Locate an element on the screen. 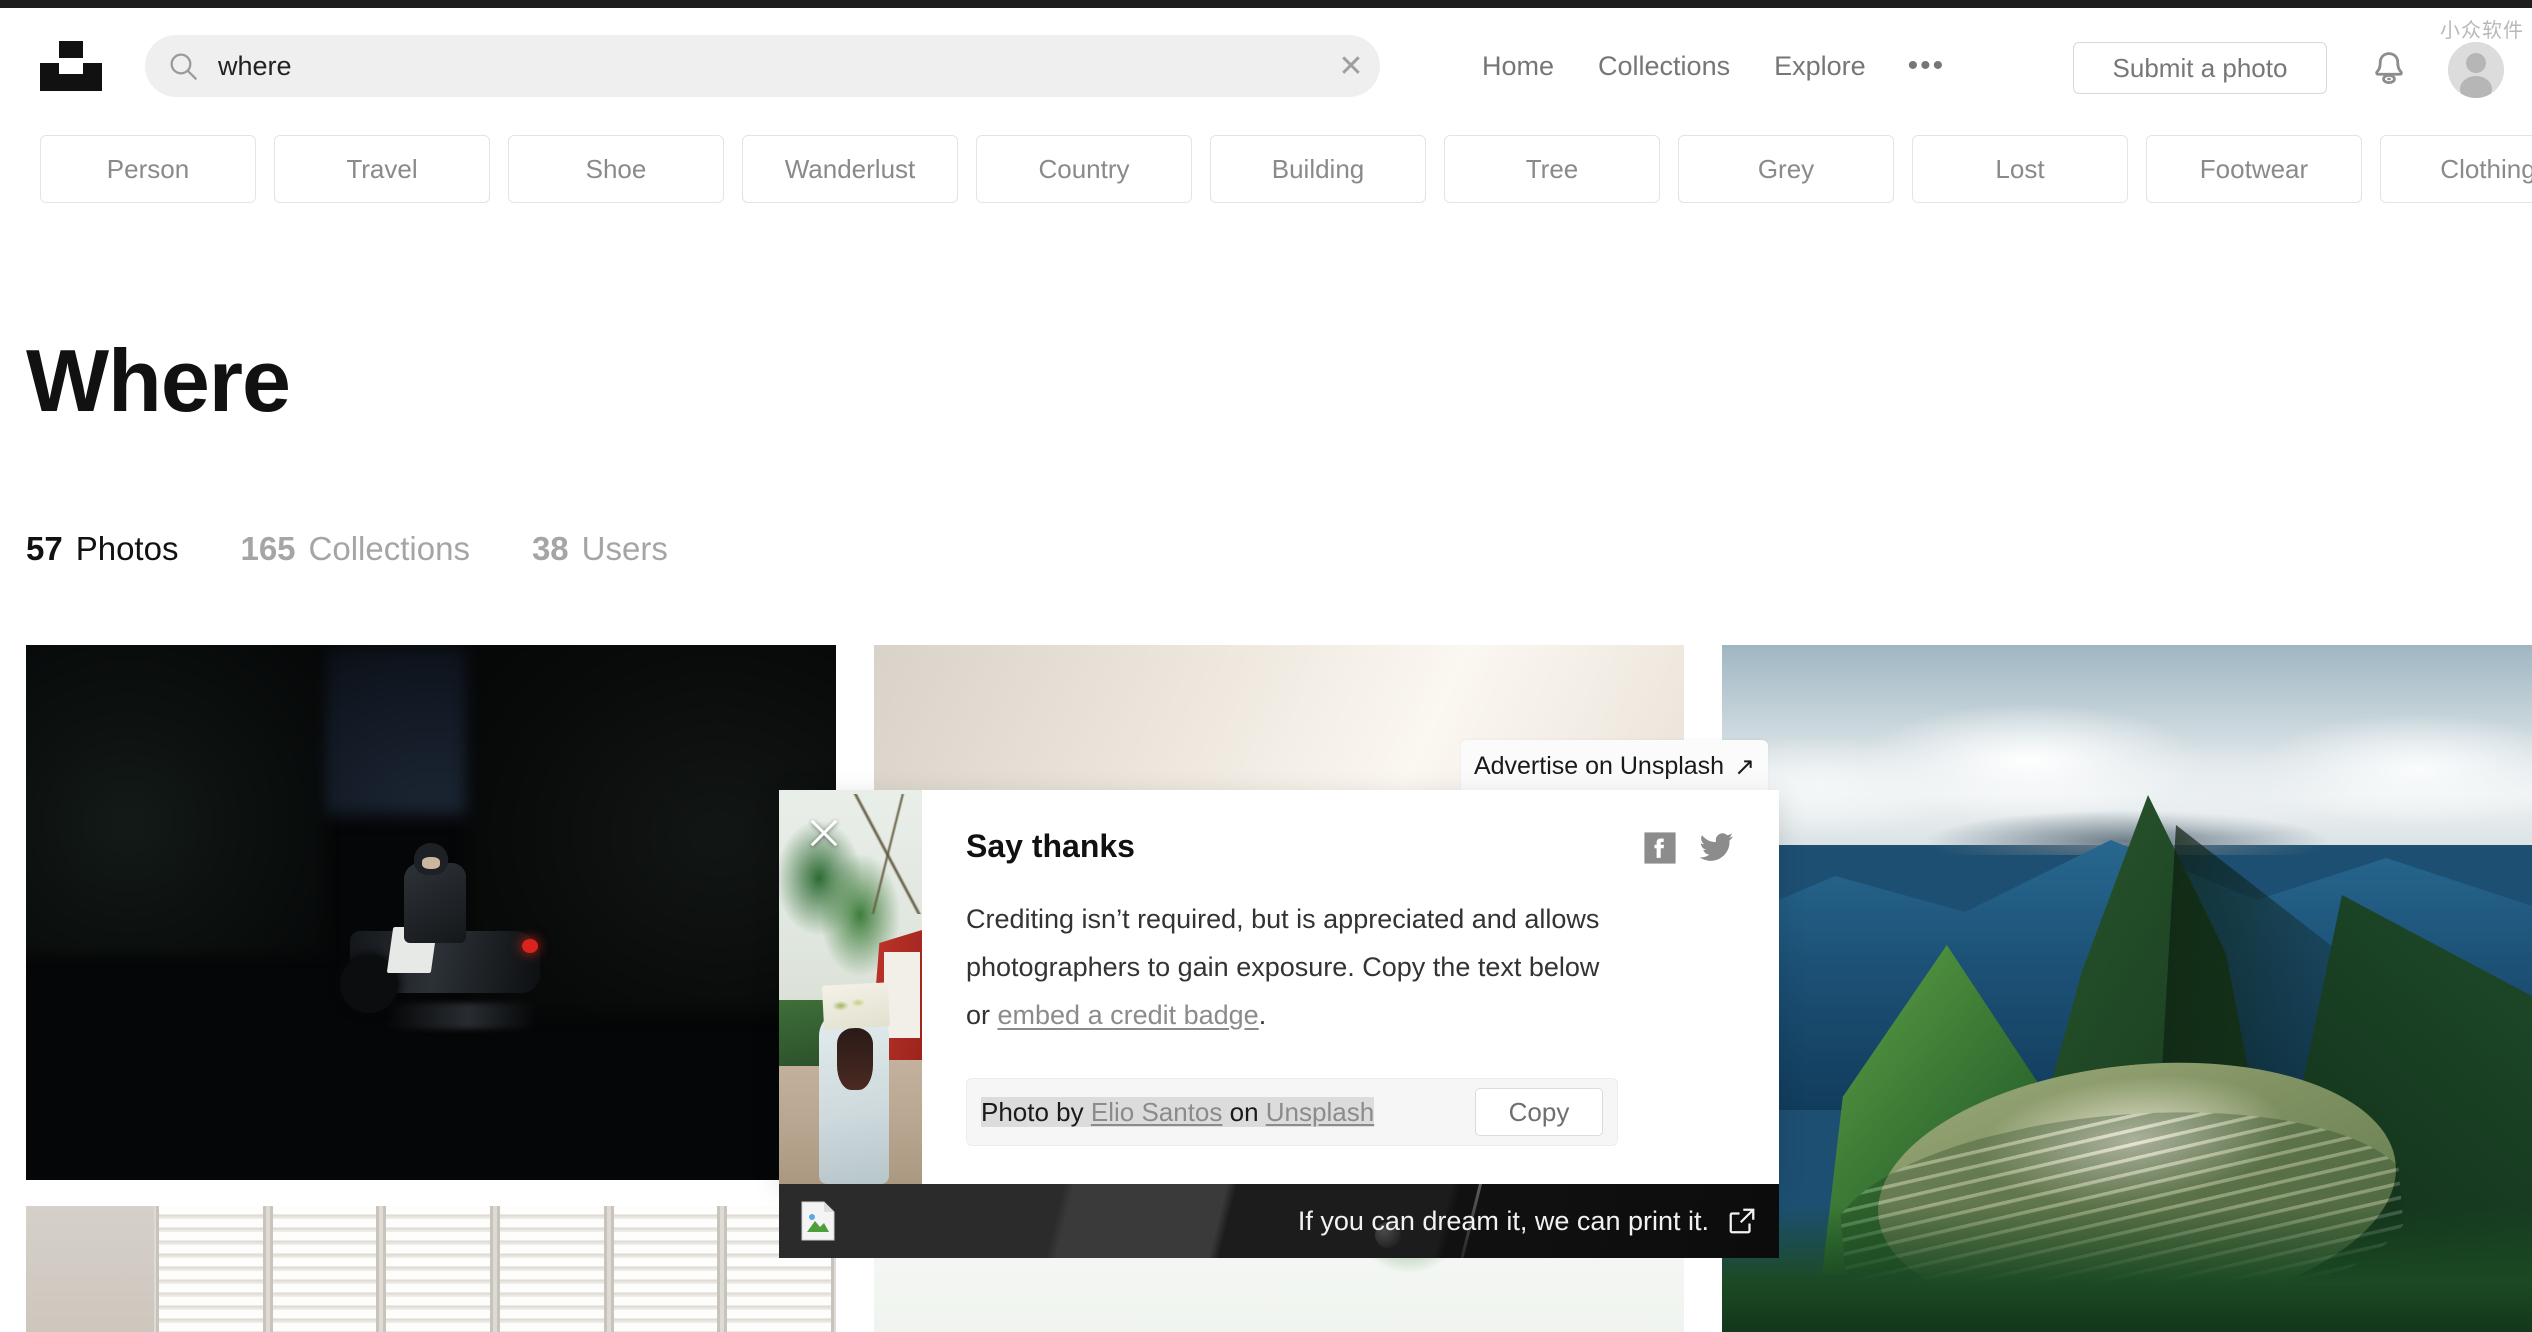 The height and width of the screenshot is (1332, 2532). print-ad-banner: If you can dream it, we can print it. is located at coordinates (1279, 1221).